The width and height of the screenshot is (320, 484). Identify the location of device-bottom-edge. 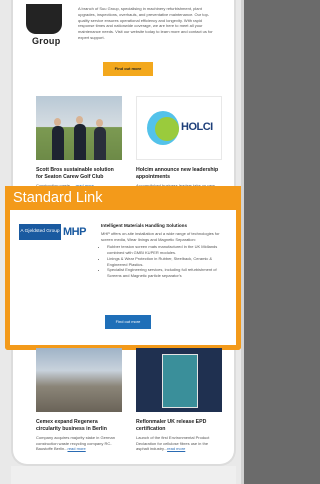
(123, 475).